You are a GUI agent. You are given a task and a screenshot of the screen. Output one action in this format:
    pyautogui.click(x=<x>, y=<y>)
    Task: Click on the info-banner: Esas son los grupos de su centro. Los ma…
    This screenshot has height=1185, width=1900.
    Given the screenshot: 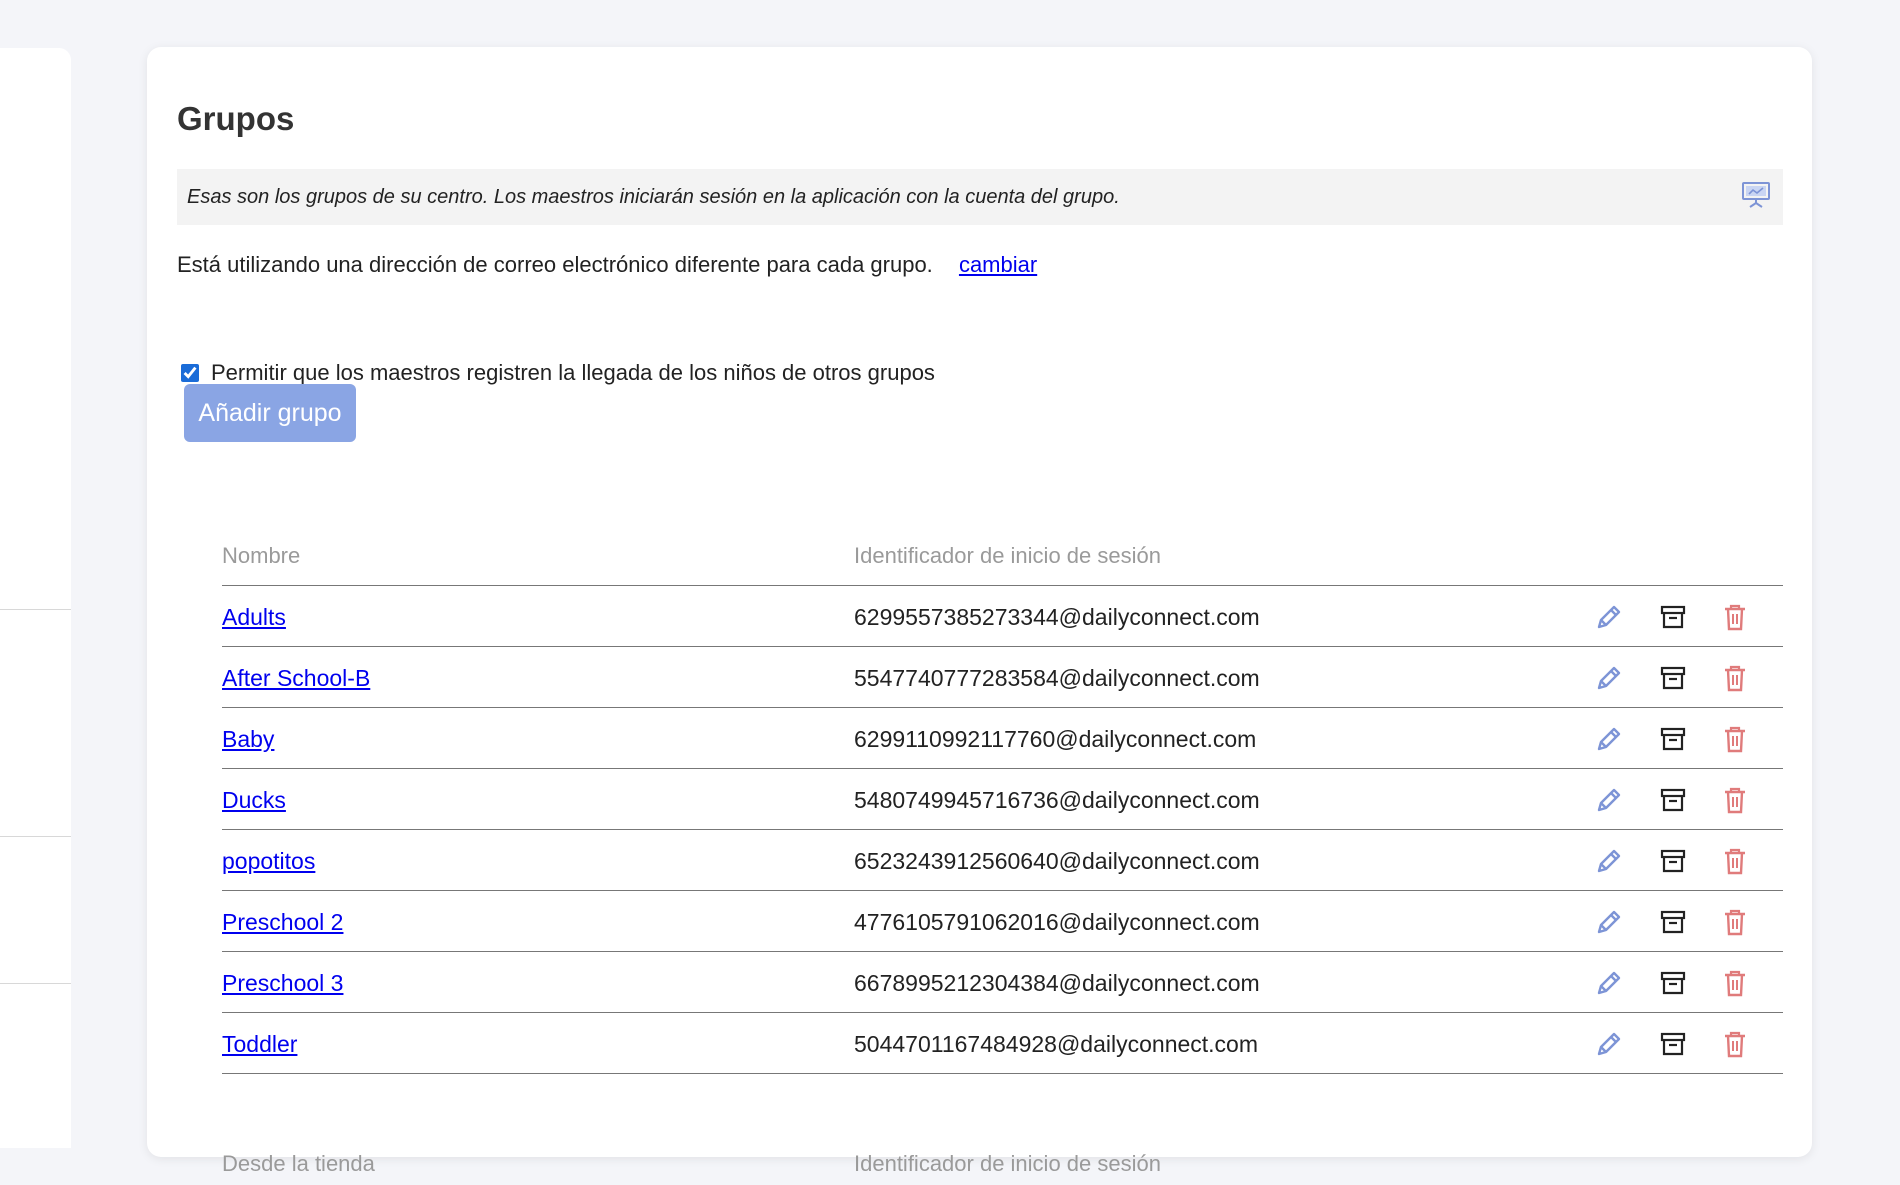 What is the action you would take?
    pyautogui.click(x=980, y=197)
    